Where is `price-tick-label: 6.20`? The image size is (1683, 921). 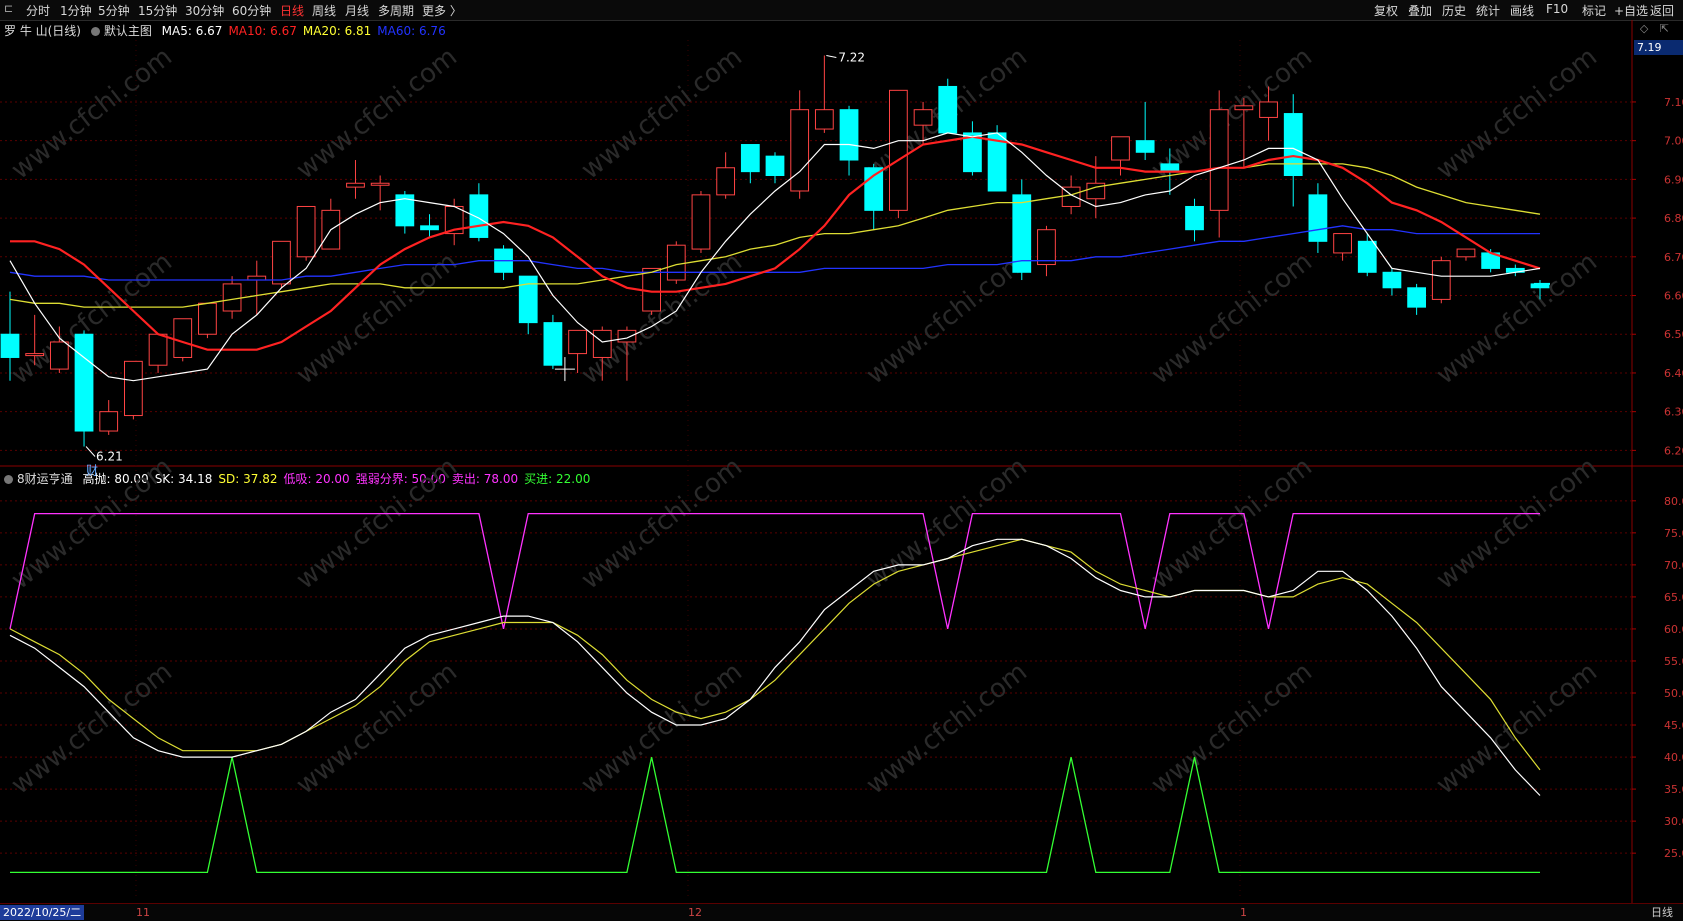
price-tick-label: 6.20 is located at coordinates (1673, 450).